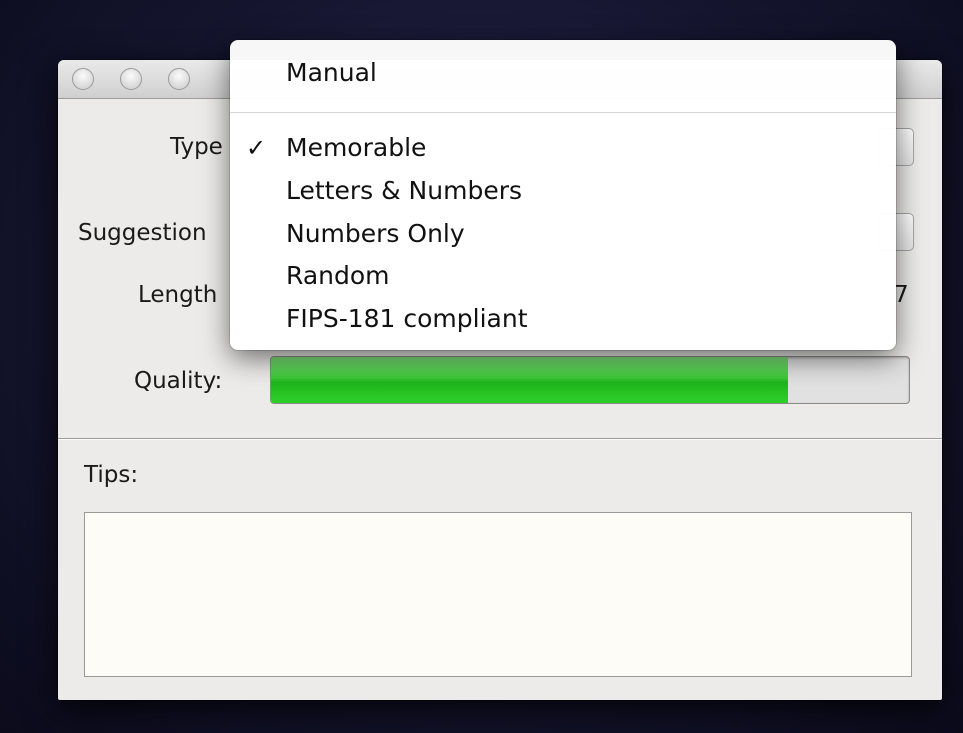 The height and width of the screenshot is (733, 963). I want to click on menu-item-memorable: ✓ Memorable, so click(563, 148).